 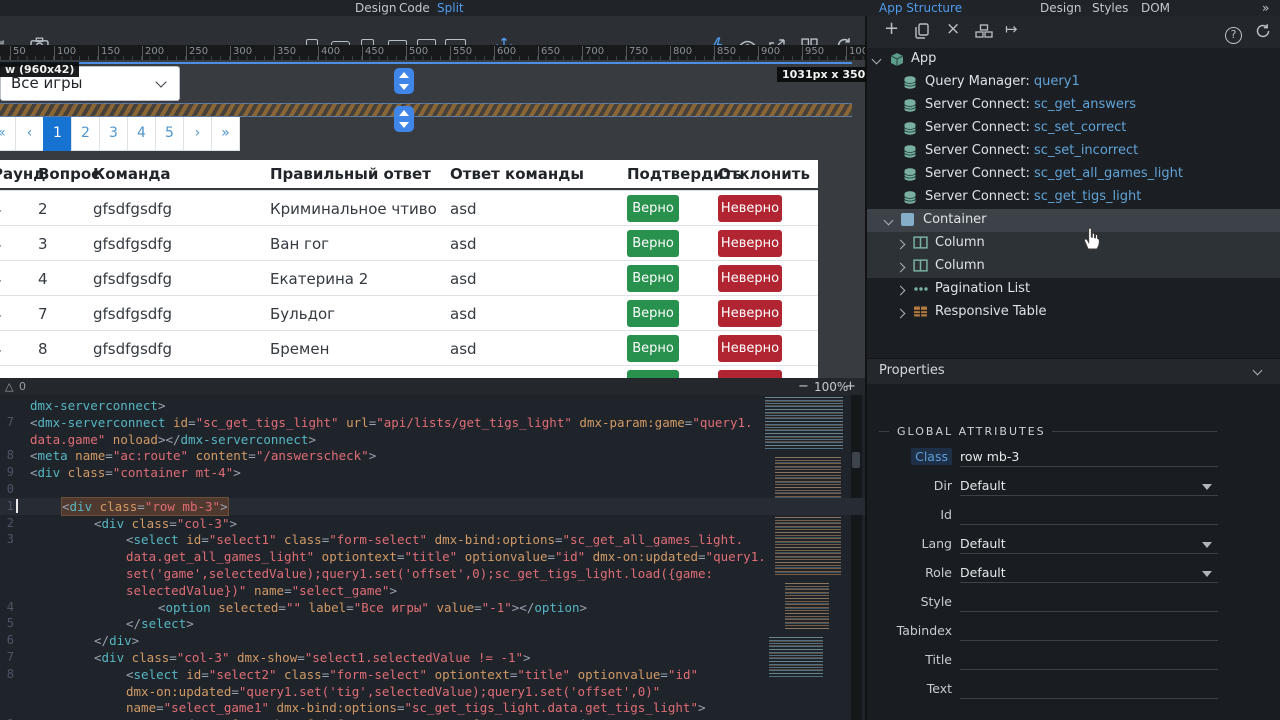 What do you see at coordinates (113, 132) in the screenshot?
I see `pagination-item: 3` at bounding box center [113, 132].